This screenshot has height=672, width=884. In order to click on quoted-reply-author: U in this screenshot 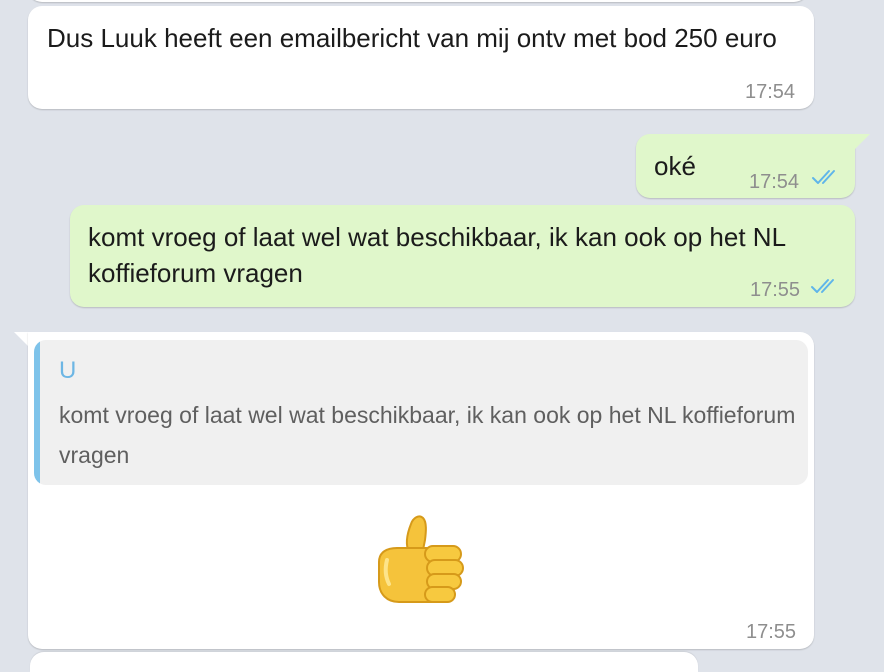, I will do `click(68, 370)`.